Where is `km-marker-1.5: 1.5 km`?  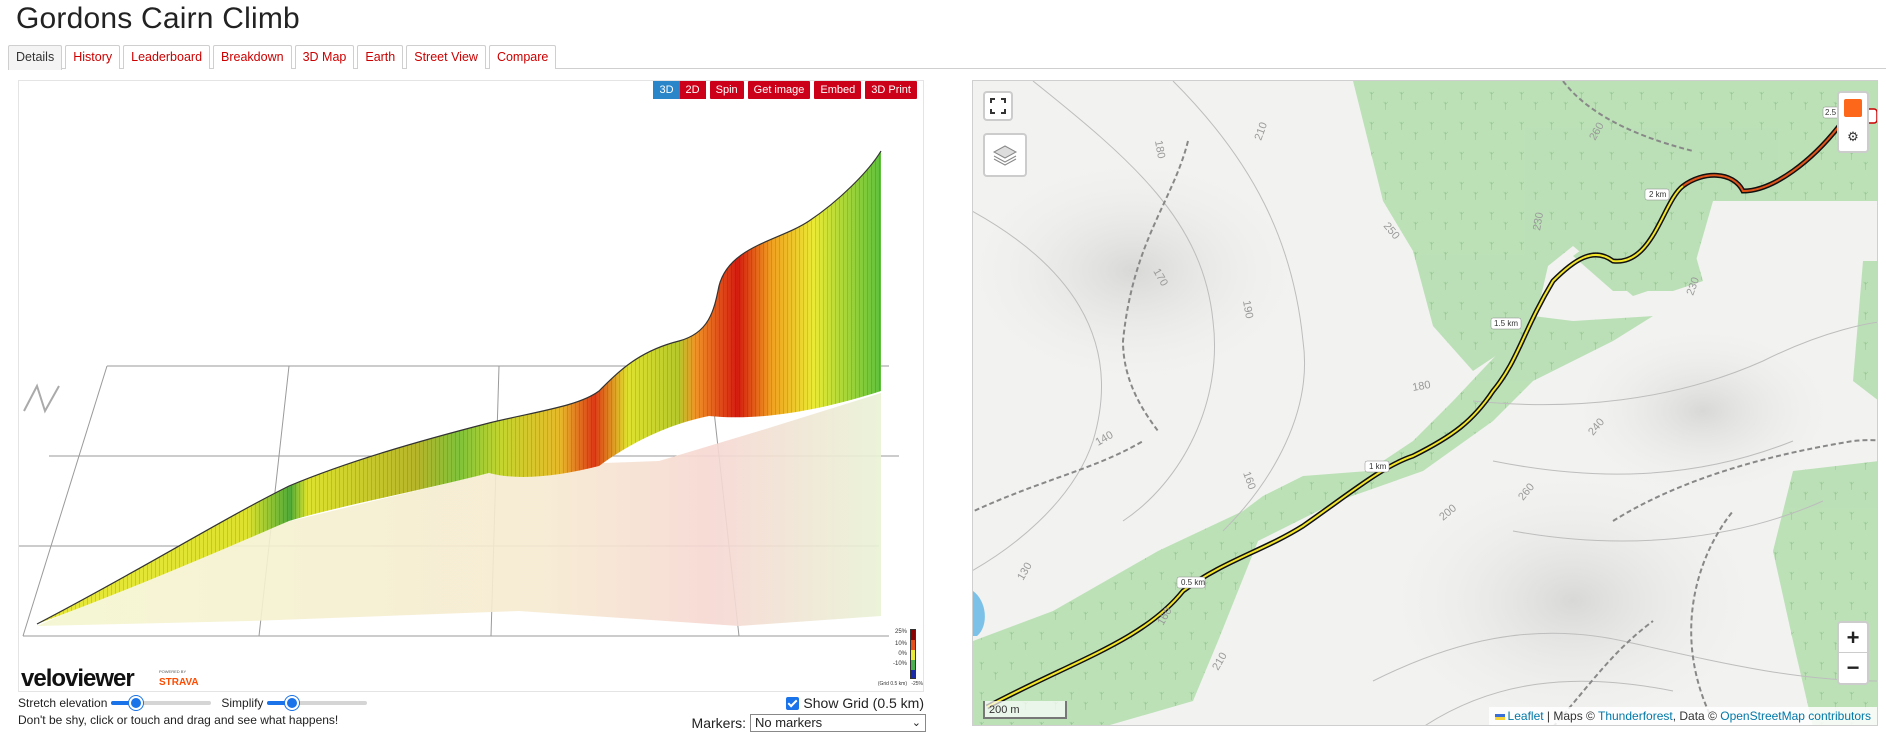 km-marker-1.5: 1.5 km is located at coordinates (1506, 323).